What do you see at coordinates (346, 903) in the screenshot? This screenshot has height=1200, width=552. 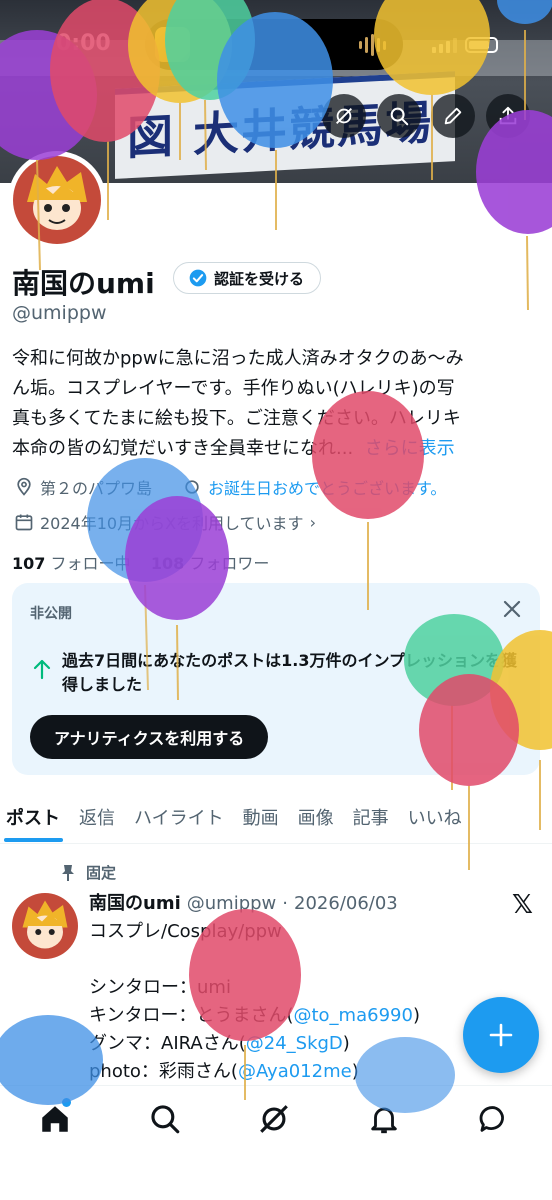 I see `post-date: 2026/06/03` at bounding box center [346, 903].